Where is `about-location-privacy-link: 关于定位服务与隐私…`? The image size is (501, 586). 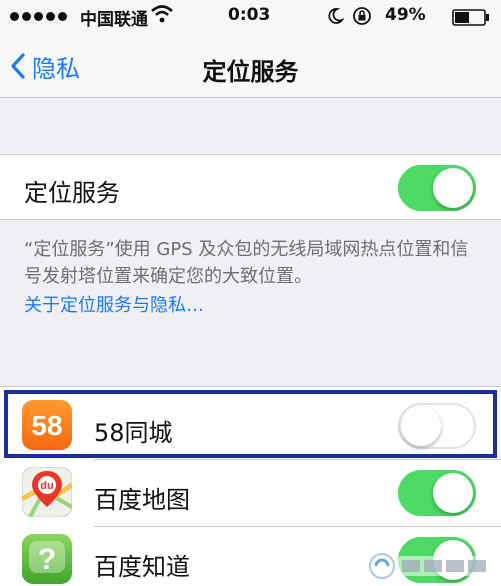
about-location-privacy-link: 关于定位服务与隐私… is located at coordinates (114, 304).